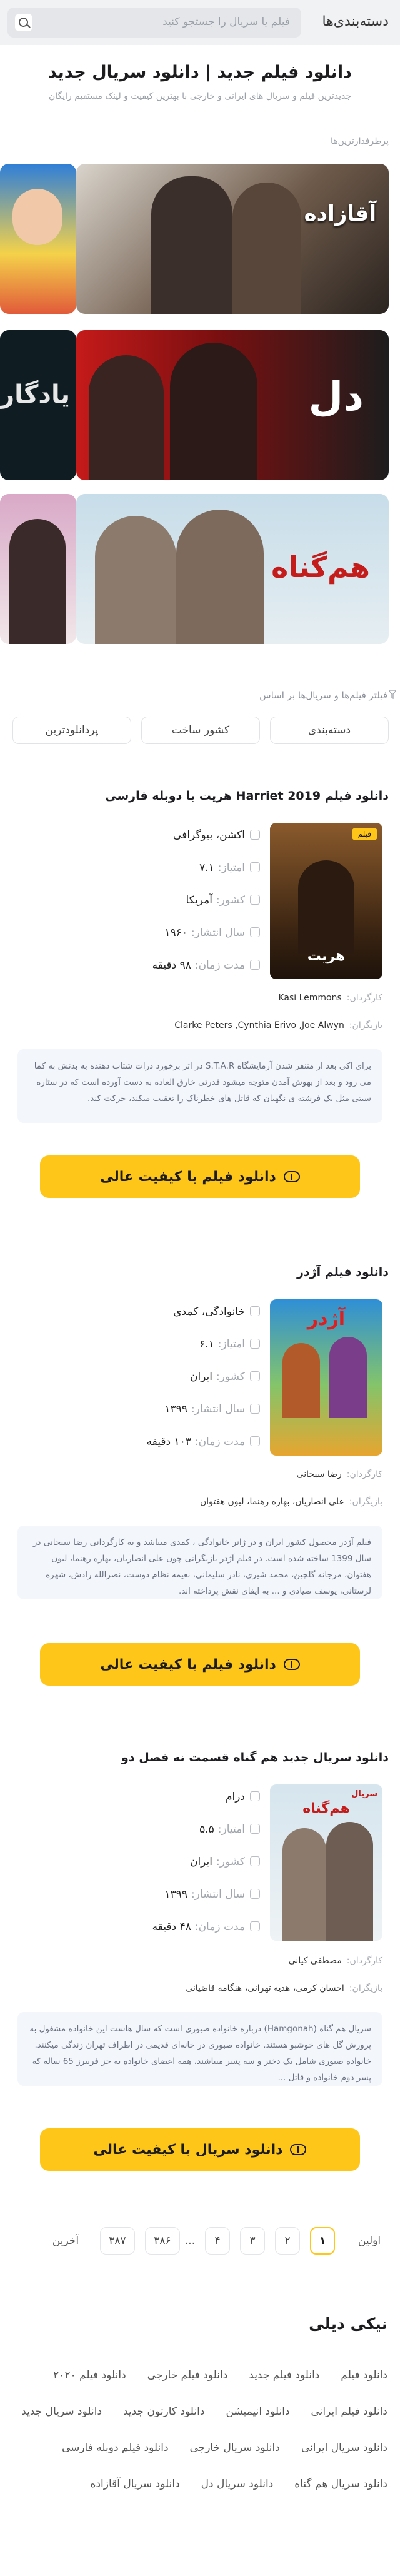 The width and height of the screenshot is (400, 2576). I want to click on footer-link: دانلود انیمیشن, so click(257, 2411).